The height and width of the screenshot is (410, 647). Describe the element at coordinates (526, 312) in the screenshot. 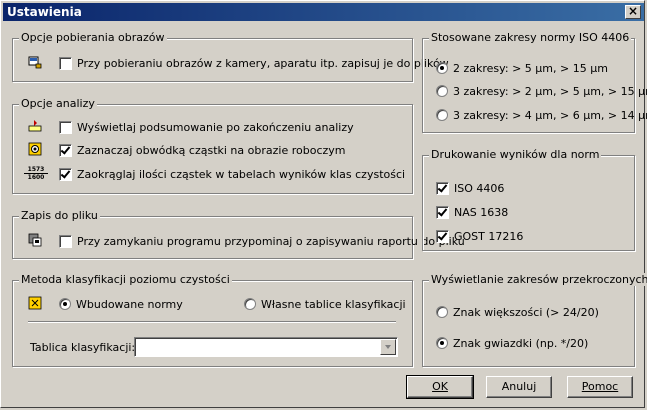

I see `exceed-gt-label: Znak większości (> 24/20)` at that location.